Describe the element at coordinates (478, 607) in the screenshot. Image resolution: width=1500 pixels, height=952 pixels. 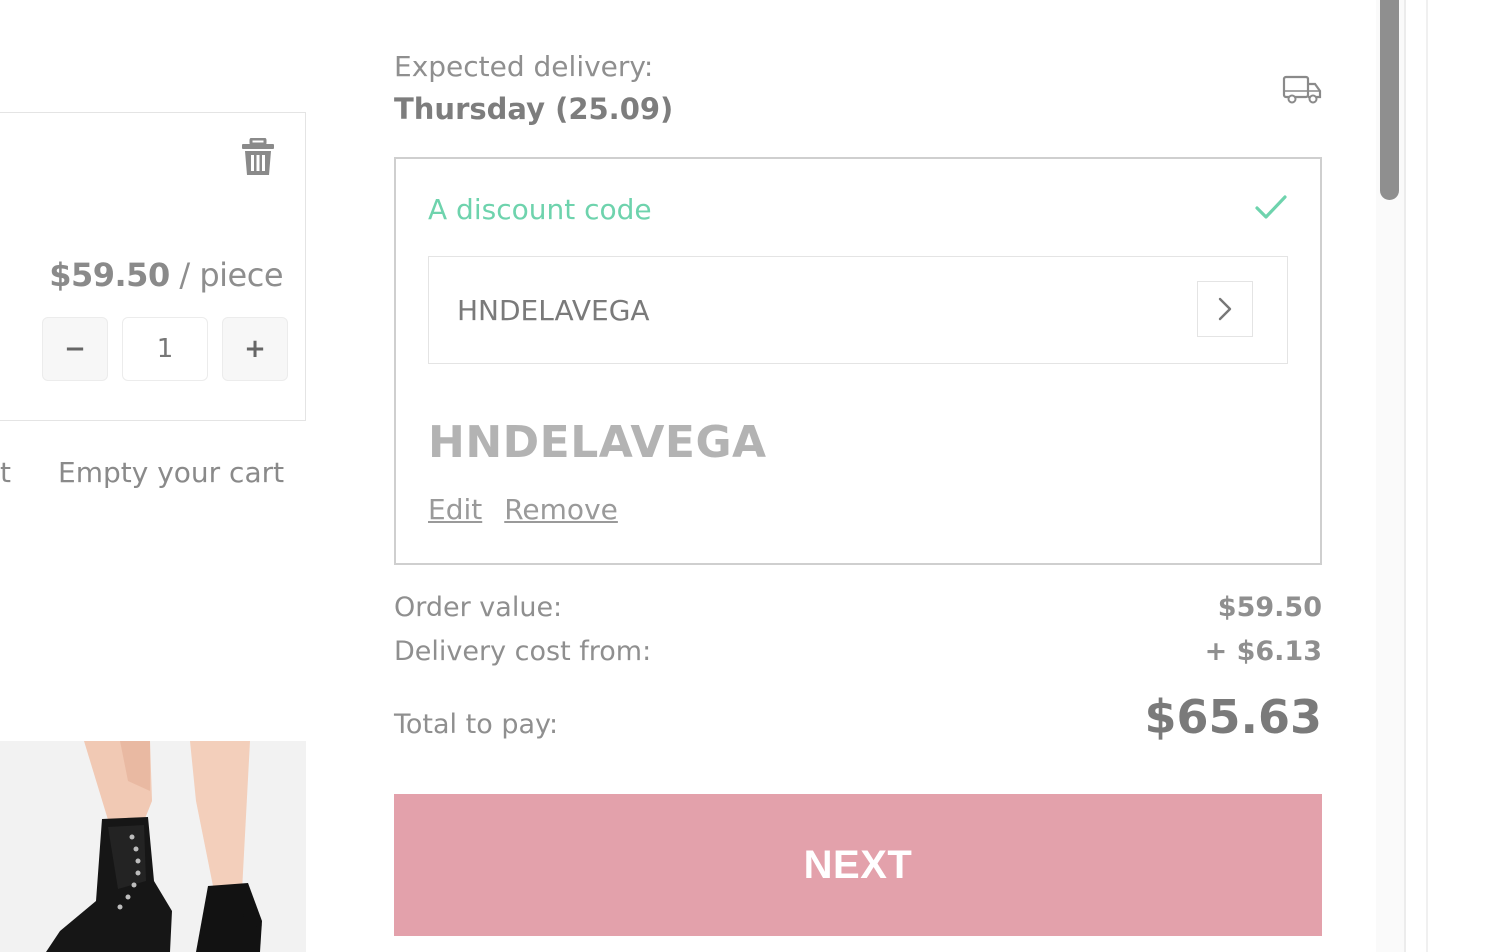
I see `order-value-label: Order value:` at that location.